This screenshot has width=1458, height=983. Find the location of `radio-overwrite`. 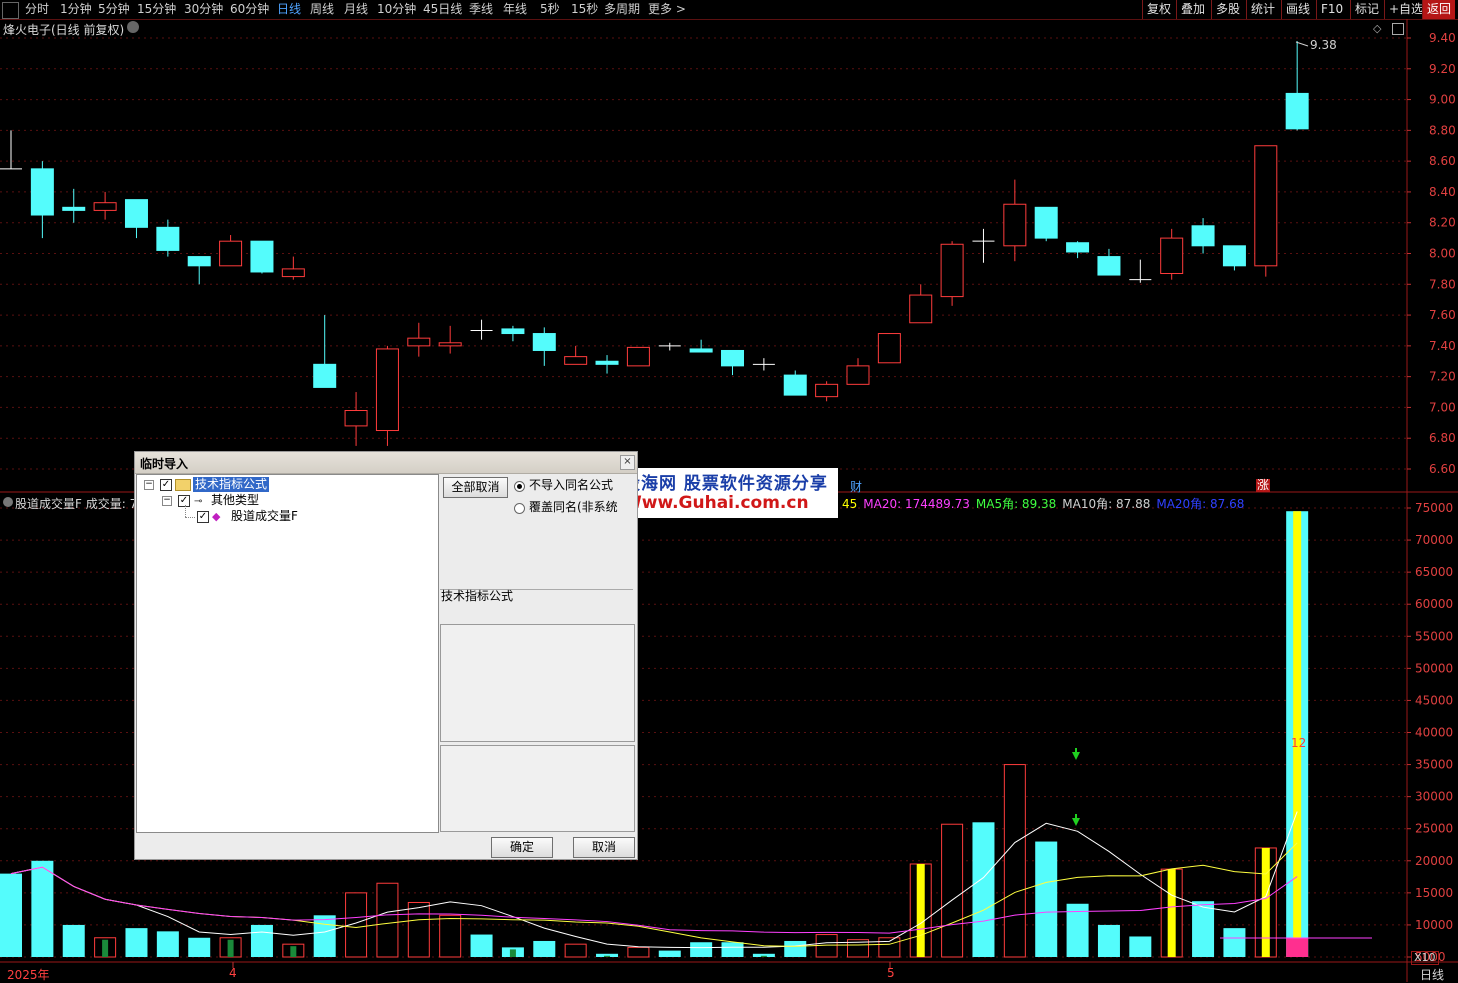

radio-overwrite is located at coordinates (519, 508).